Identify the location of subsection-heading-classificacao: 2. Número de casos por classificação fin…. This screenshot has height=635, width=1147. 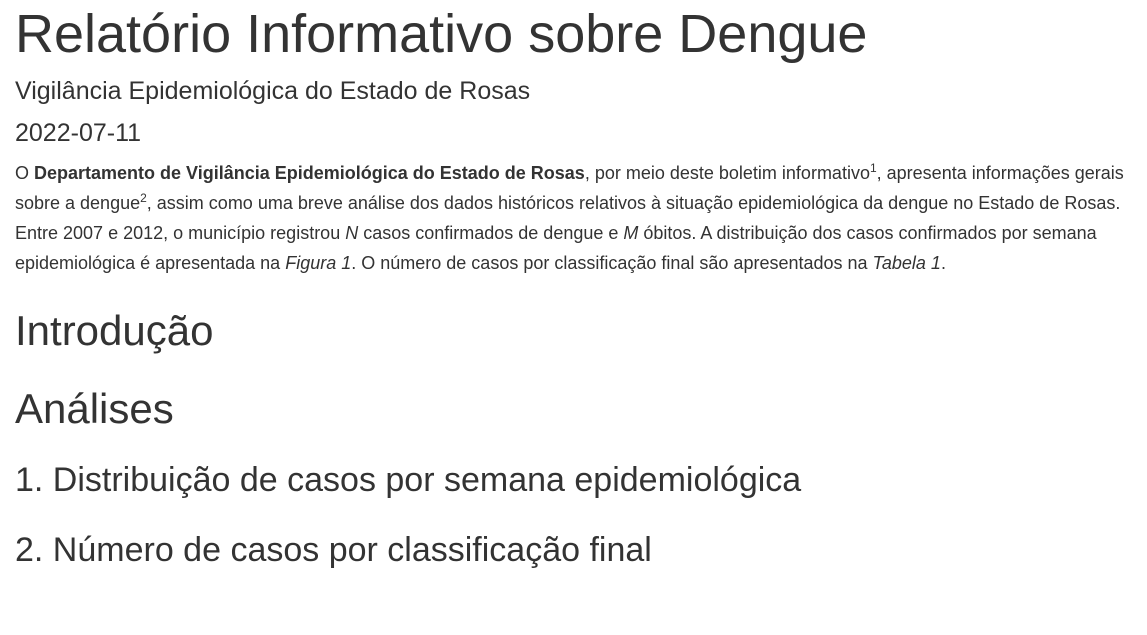
(333, 550).